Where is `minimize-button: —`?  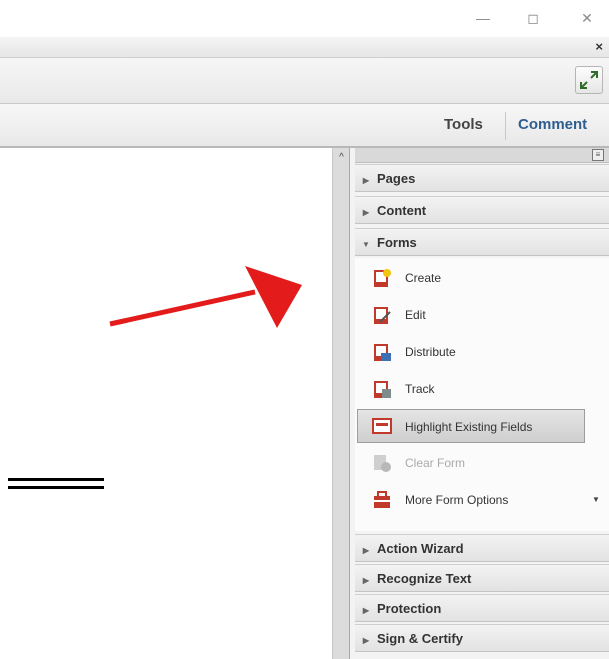
minimize-button: — is located at coordinates (483, 18).